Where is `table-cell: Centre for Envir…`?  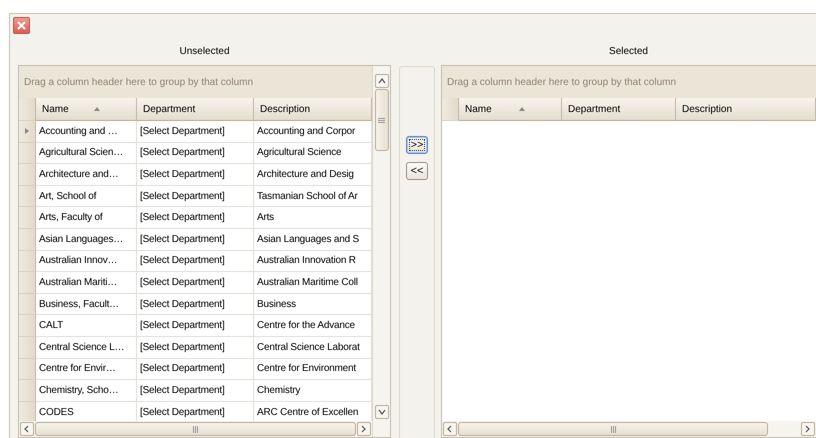
table-cell: Centre for Envir… is located at coordinates (86, 369).